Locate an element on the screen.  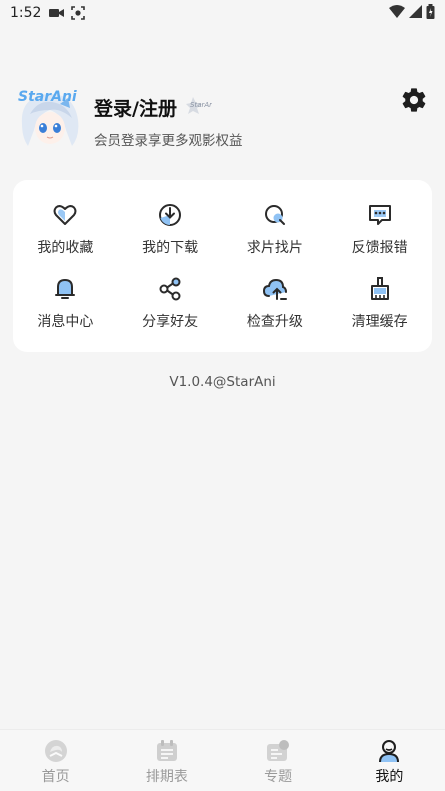
nav-label: 专题 is located at coordinates (278, 777).